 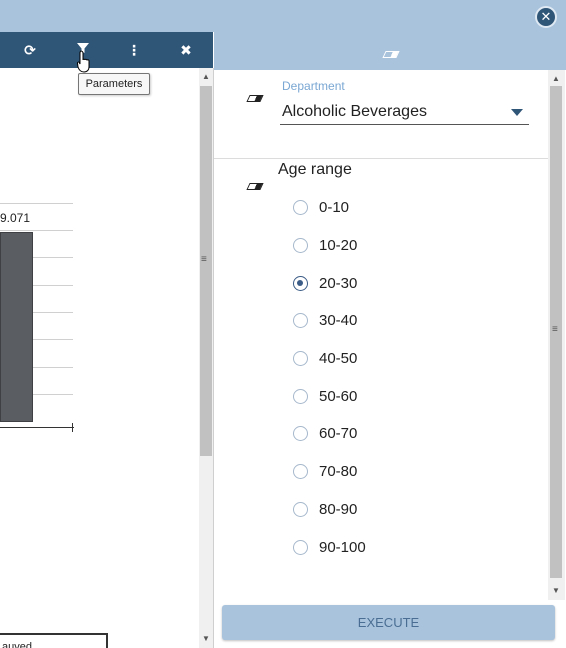 I want to click on hand-cursor-icon, so click(x=84, y=64).